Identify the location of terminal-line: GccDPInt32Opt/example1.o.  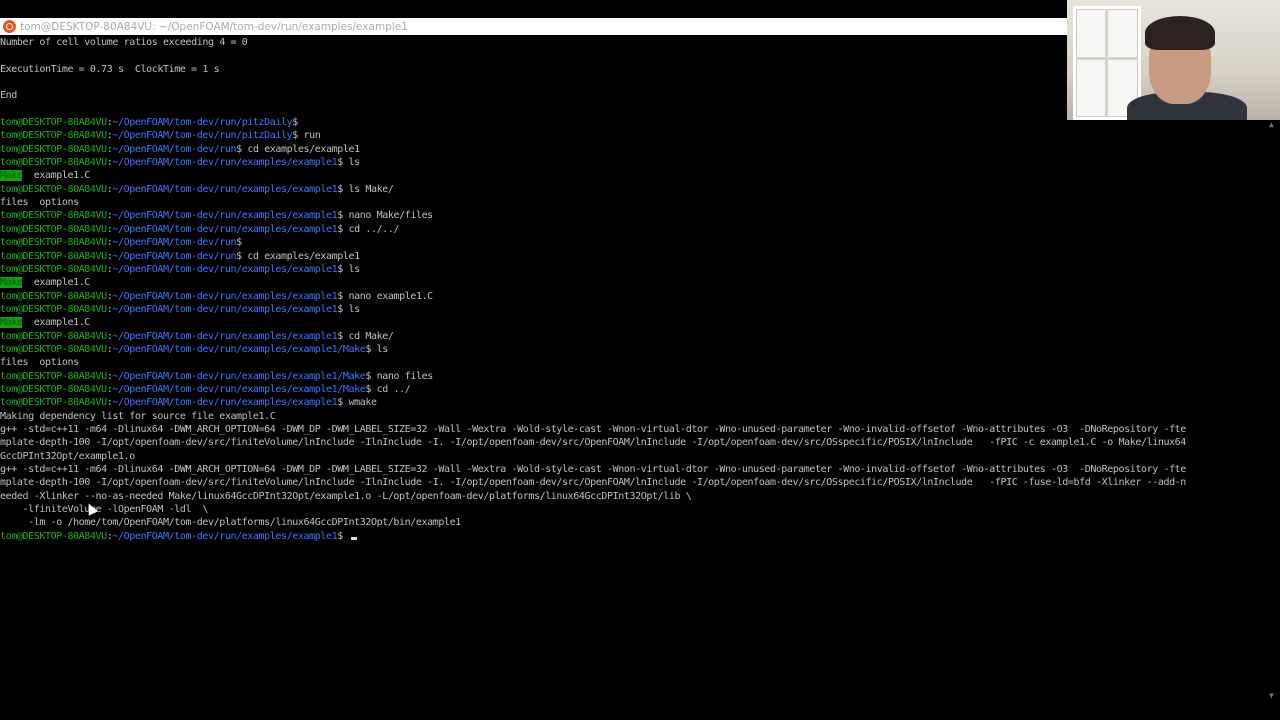
(633, 456).